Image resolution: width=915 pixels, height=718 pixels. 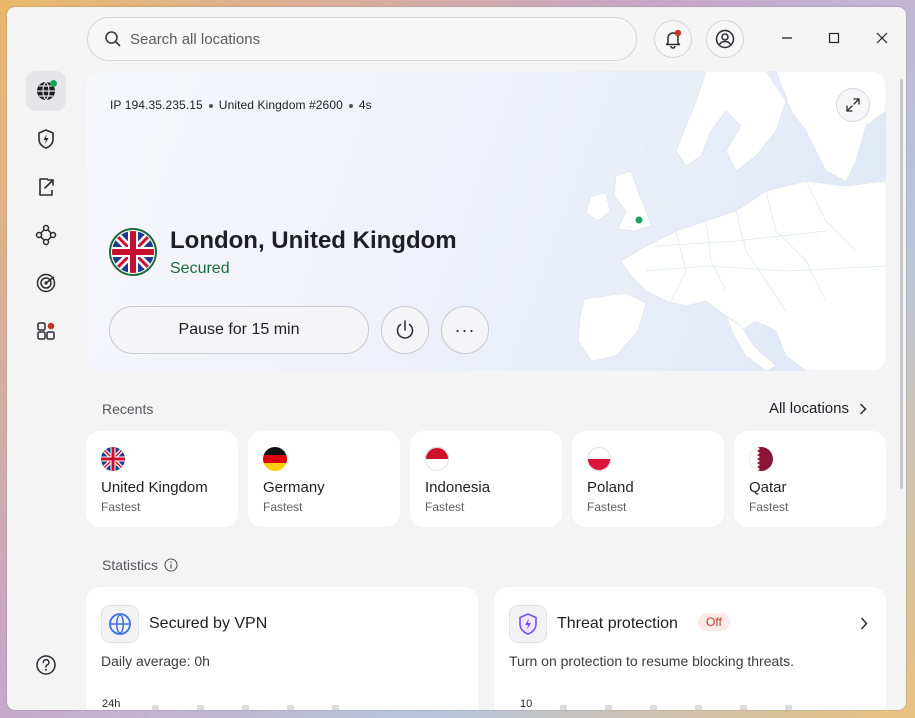 What do you see at coordinates (901, 284) in the screenshot?
I see `scrollbar` at bounding box center [901, 284].